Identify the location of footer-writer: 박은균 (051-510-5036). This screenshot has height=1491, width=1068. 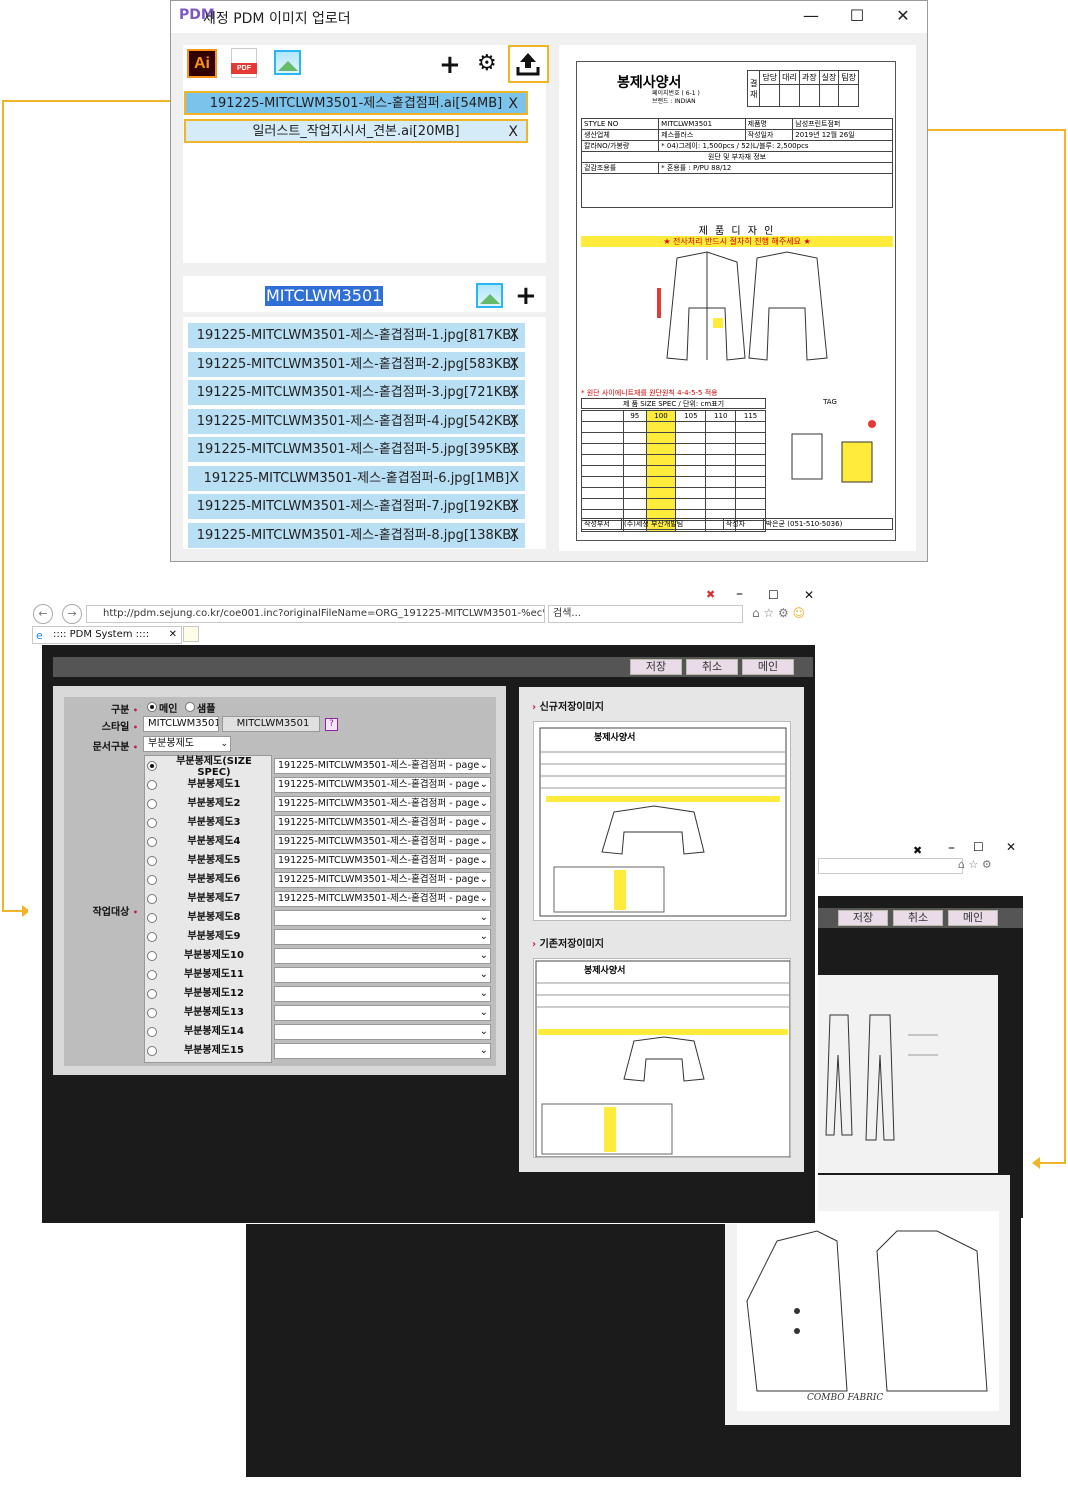
(828, 524).